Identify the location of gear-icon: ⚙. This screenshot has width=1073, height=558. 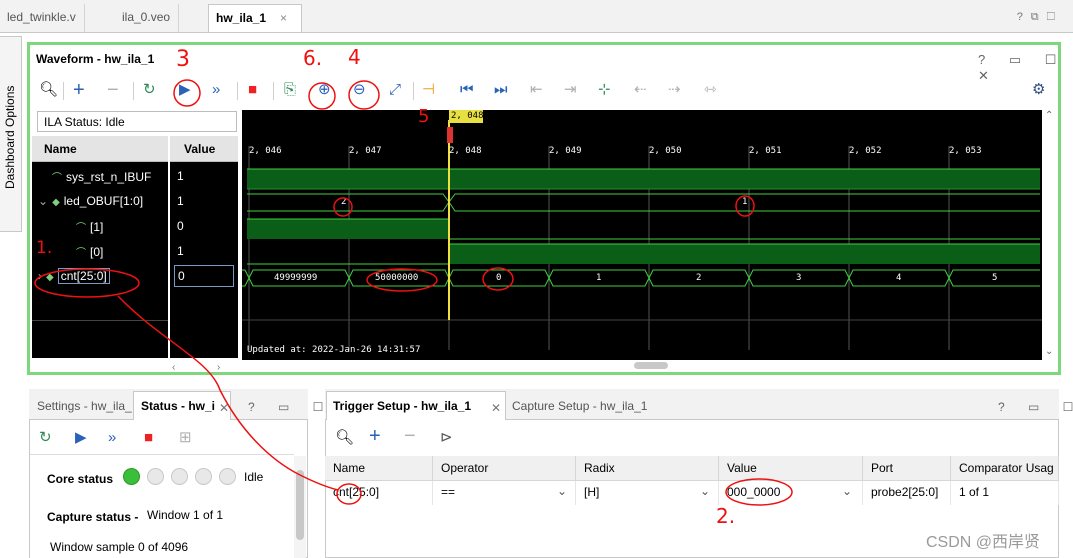
(1038, 90).